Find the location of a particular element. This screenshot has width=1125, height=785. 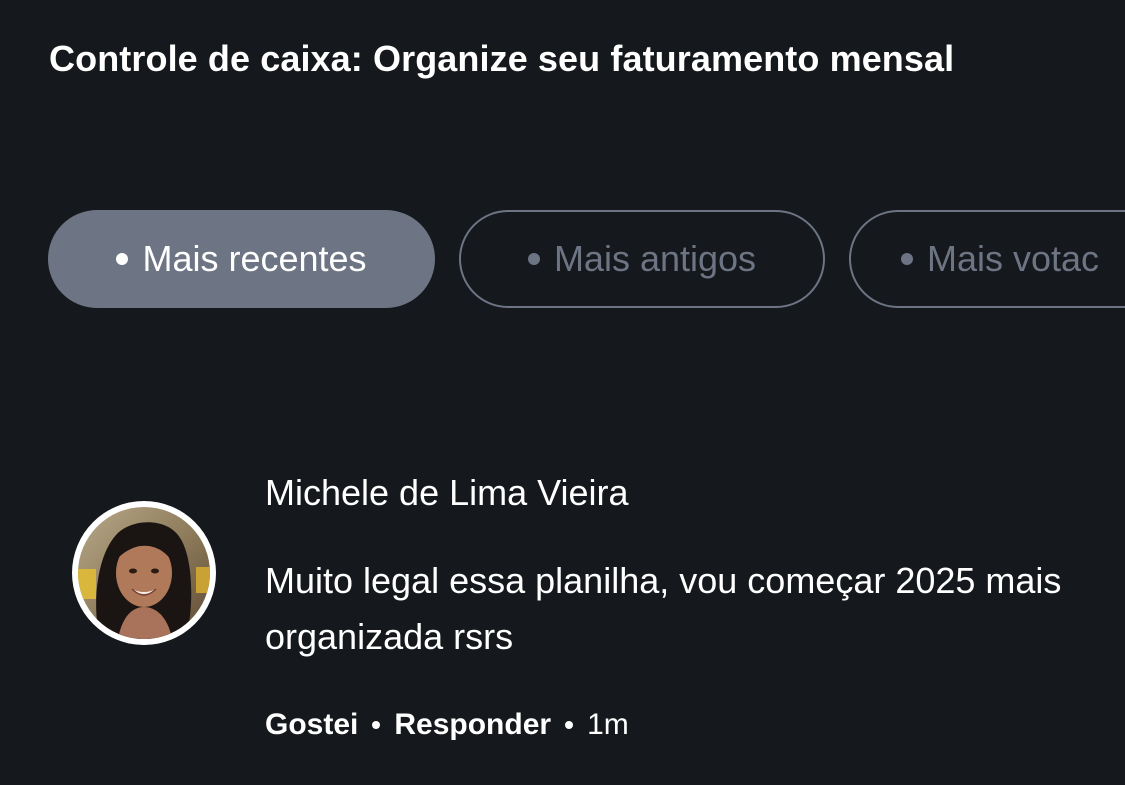

filter-chip-label: Mais recentes is located at coordinates (254, 258).